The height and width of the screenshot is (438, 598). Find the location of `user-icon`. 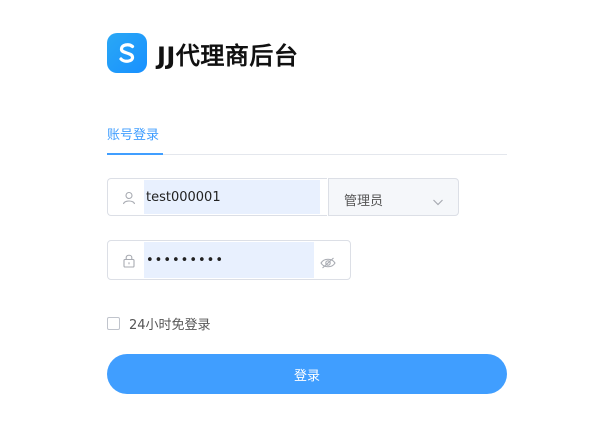

user-icon is located at coordinates (129, 197).